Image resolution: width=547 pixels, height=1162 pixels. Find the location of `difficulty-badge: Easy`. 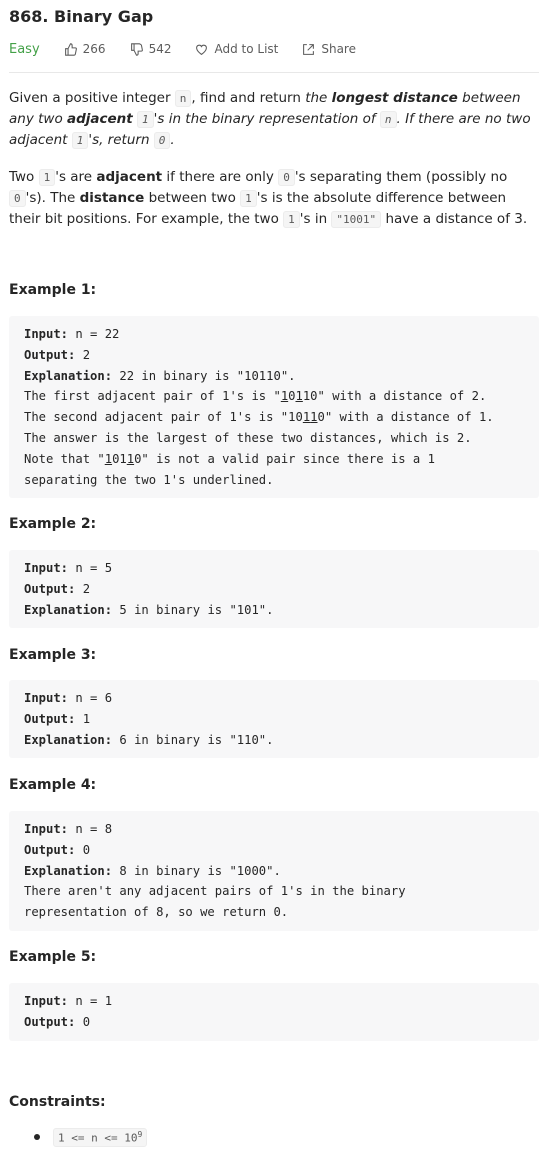

difficulty-badge: Easy is located at coordinates (24, 49).